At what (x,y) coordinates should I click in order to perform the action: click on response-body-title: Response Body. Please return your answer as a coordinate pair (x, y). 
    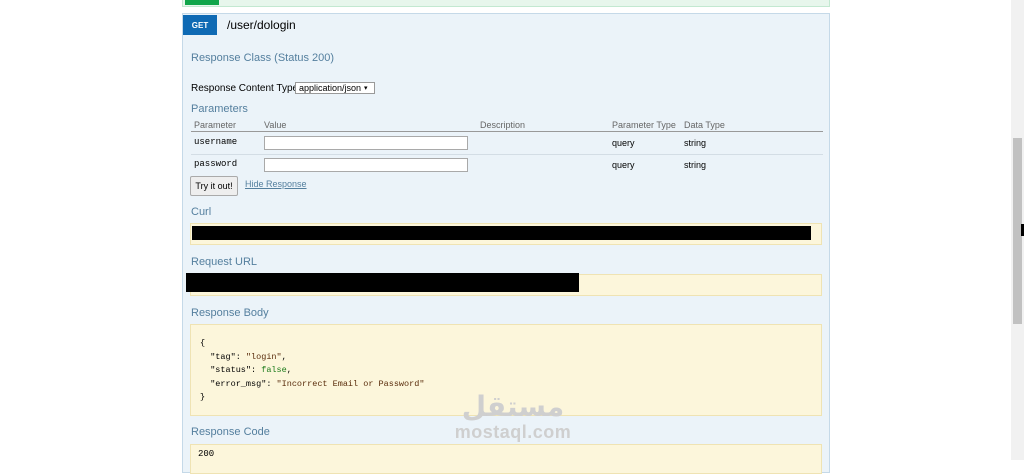
    Looking at the image, I should click on (230, 313).